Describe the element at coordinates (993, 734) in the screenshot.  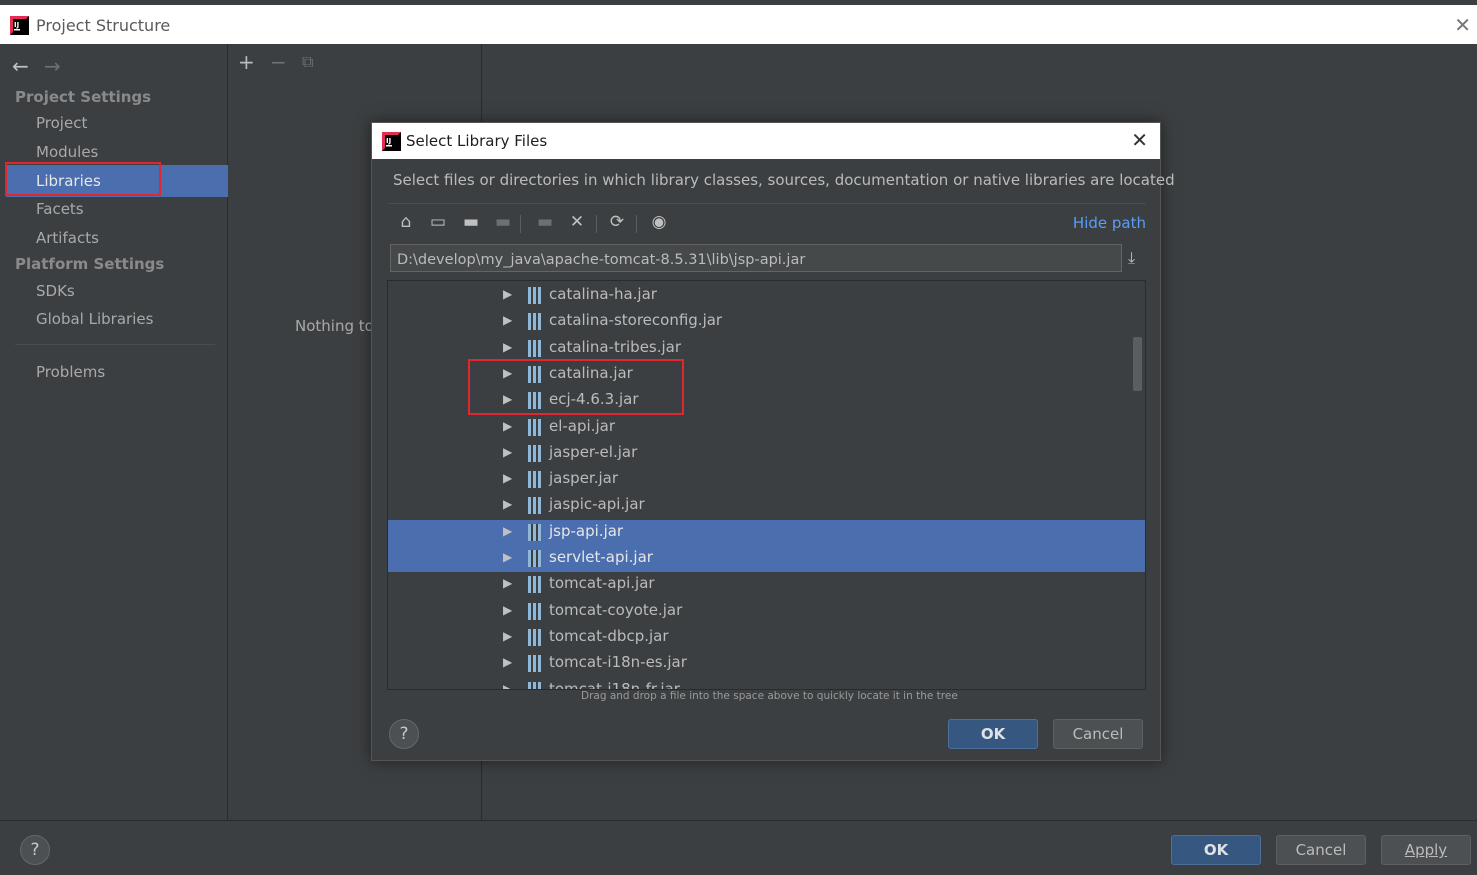
I see `dialog-ok-button: OK` at that location.